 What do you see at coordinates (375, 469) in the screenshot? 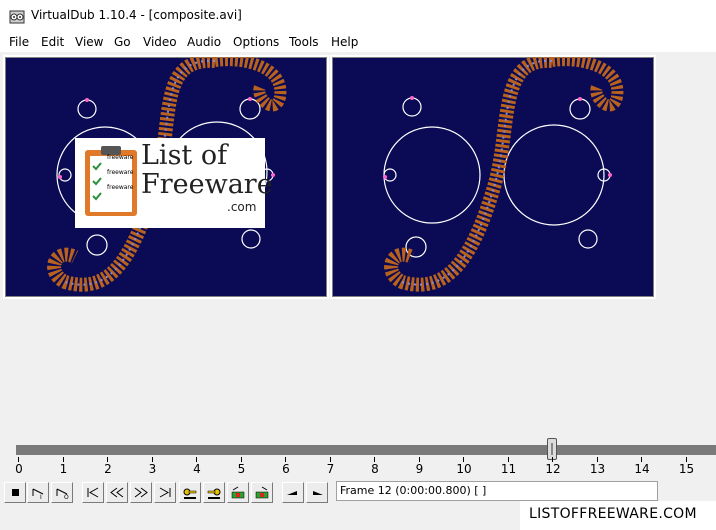
I see `timeline-tick-label: 8` at bounding box center [375, 469].